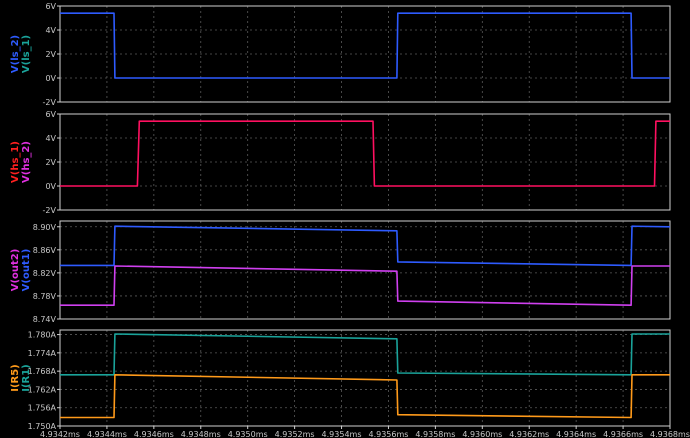 The height and width of the screenshot is (438, 690). Describe the element at coordinates (670, 434) in the screenshot. I see `x-tick-label: 4.9368ms` at that location.